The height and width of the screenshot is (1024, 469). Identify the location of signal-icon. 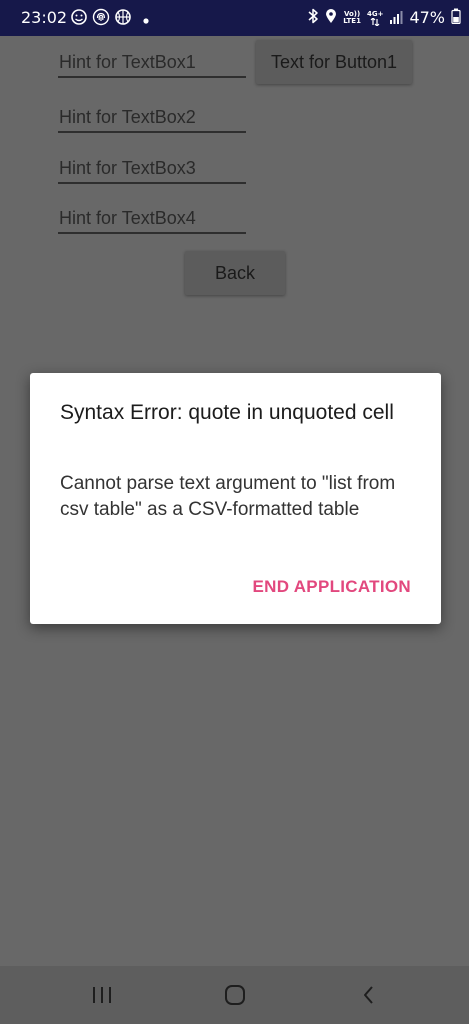
(396, 18).